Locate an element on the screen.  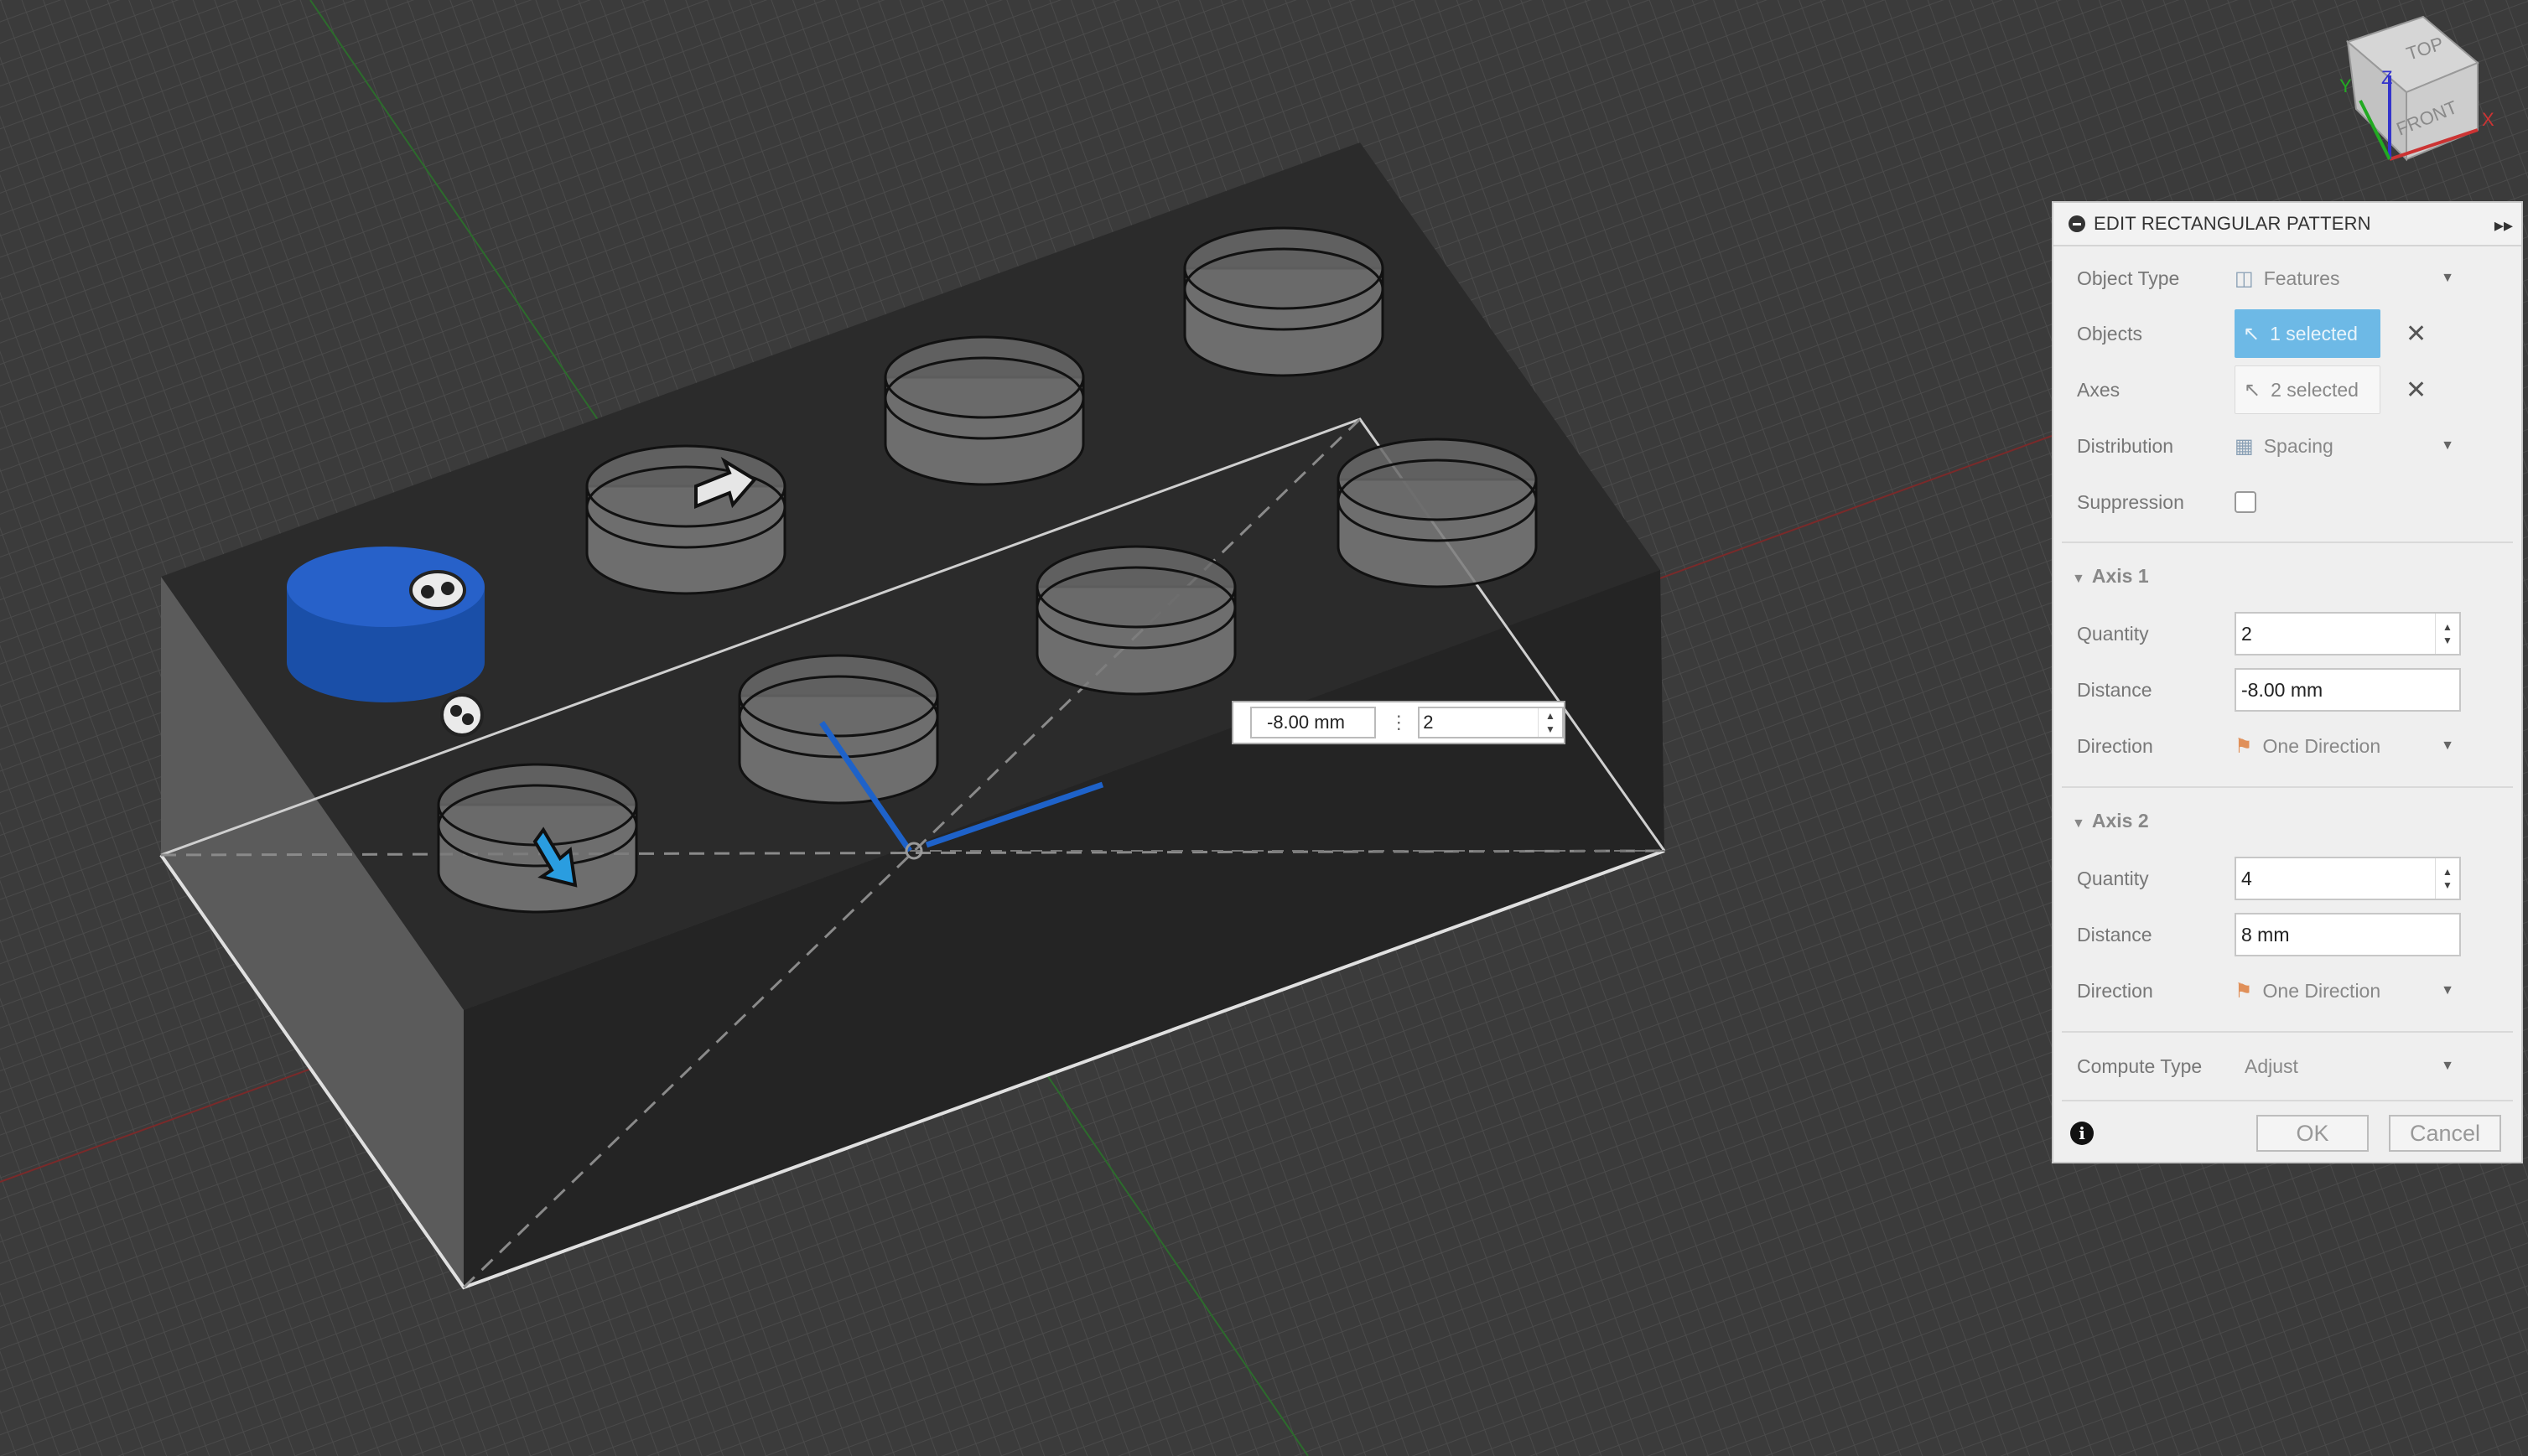
pattern-handle-2-icon is located at coordinates (462, 715).